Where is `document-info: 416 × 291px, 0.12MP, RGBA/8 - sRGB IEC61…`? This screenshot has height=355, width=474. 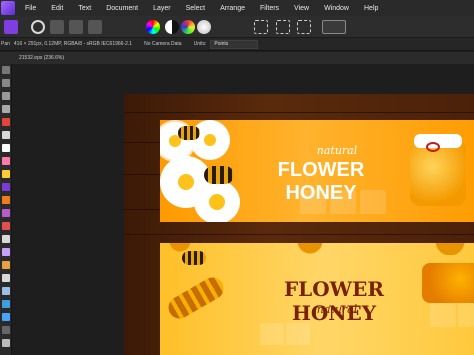 document-info: 416 × 291px, 0.12MP, RGBA/8 - sRGB IEC61… is located at coordinates (73, 44).